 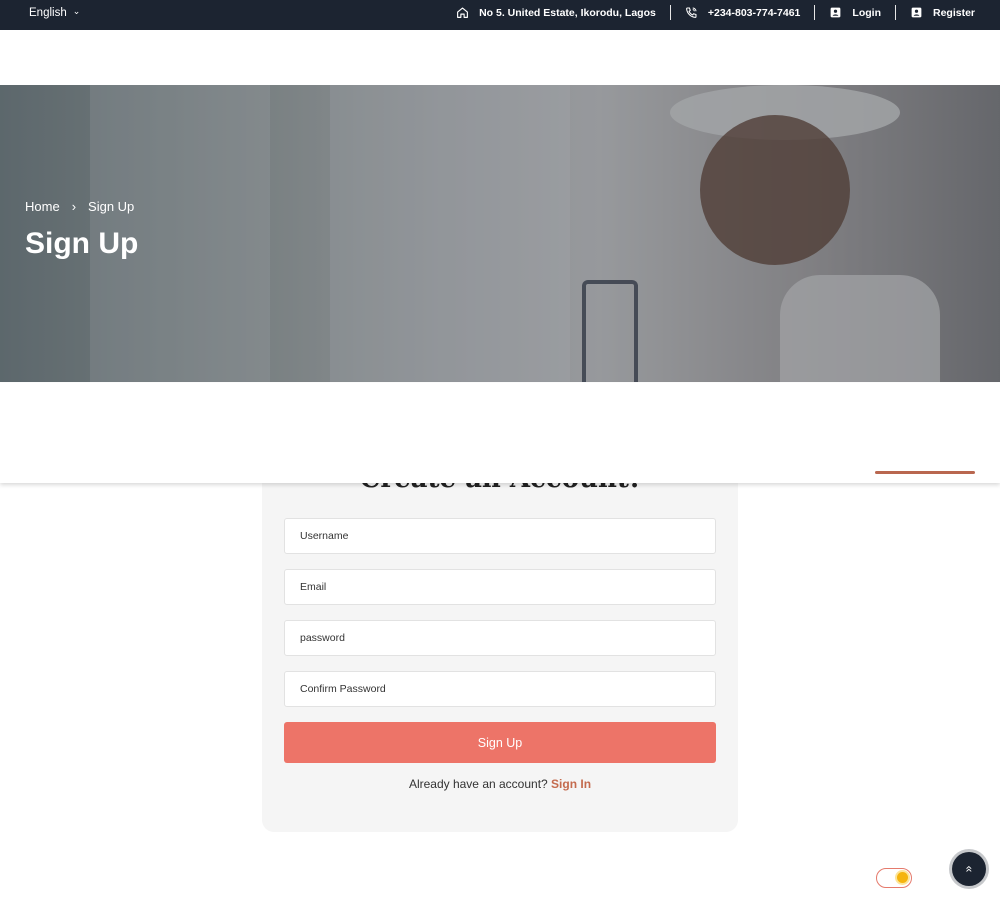 What do you see at coordinates (894, 878) in the screenshot?
I see `theme-toggle` at bounding box center [894, 878].